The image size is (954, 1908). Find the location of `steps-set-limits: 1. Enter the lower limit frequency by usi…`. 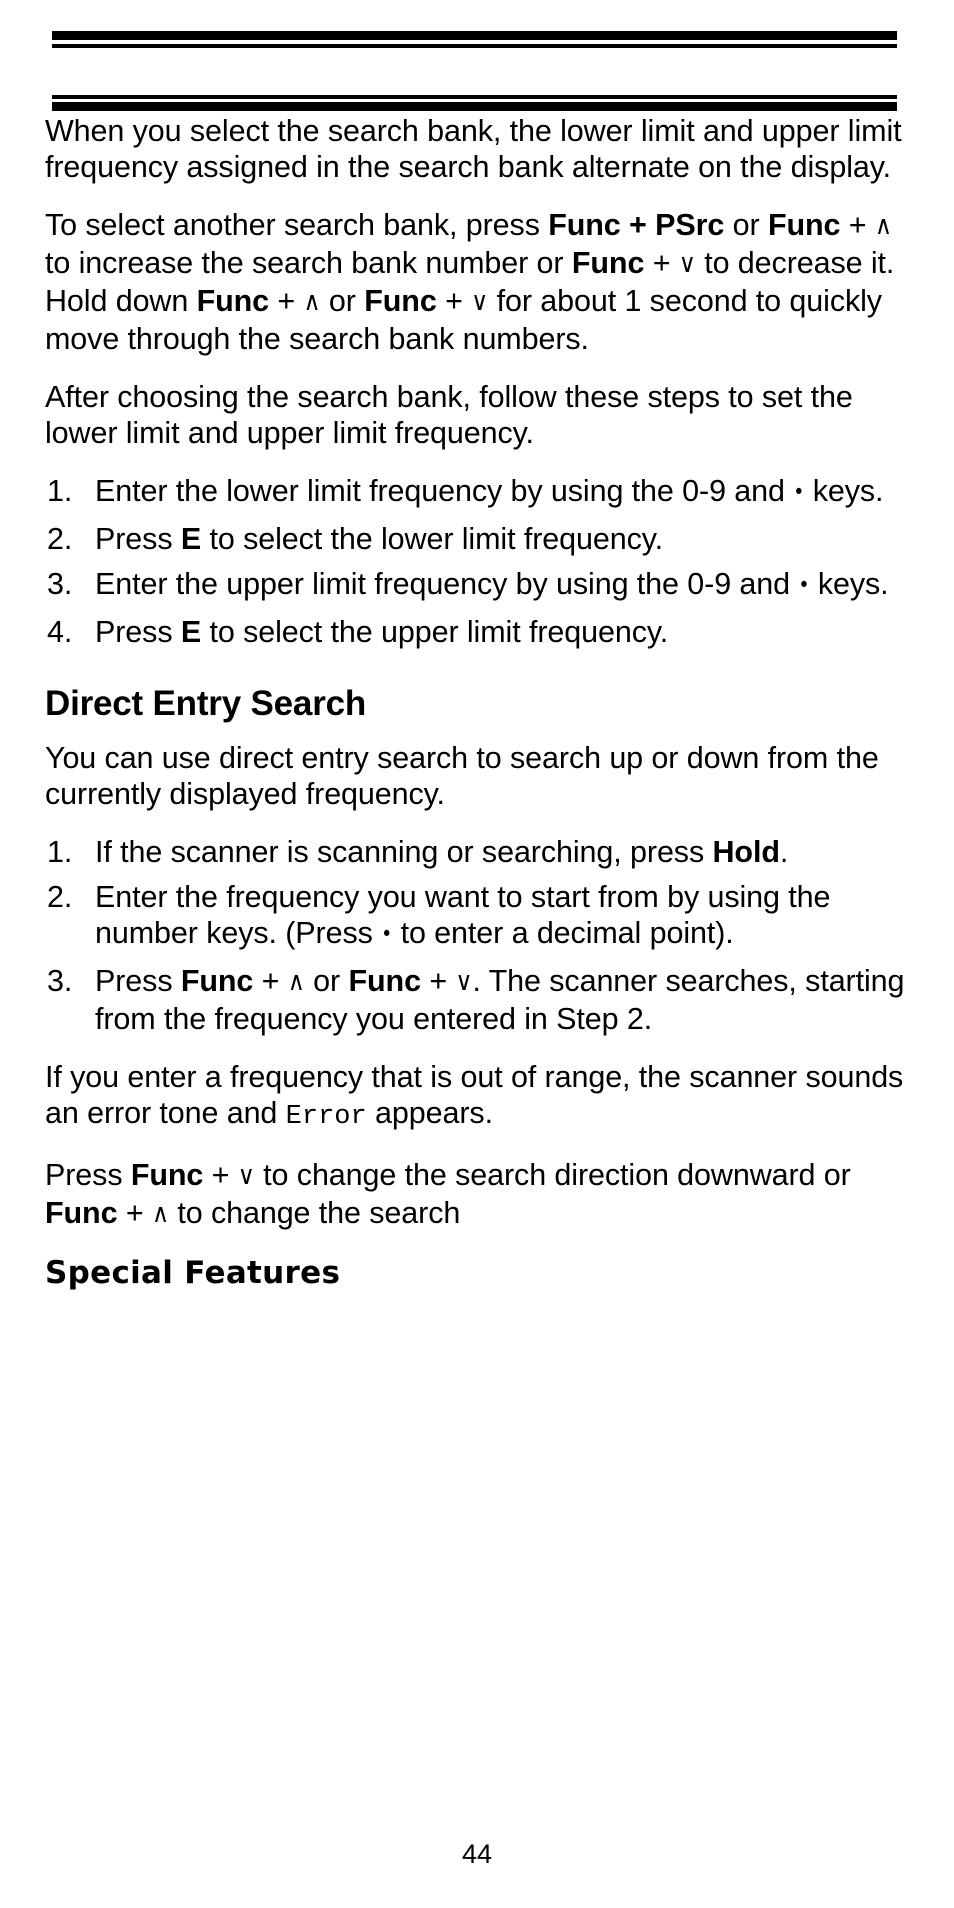

steps-set-limits: 1. Enter the lower limit frequency by usi… is located at coordinates (485, 561).